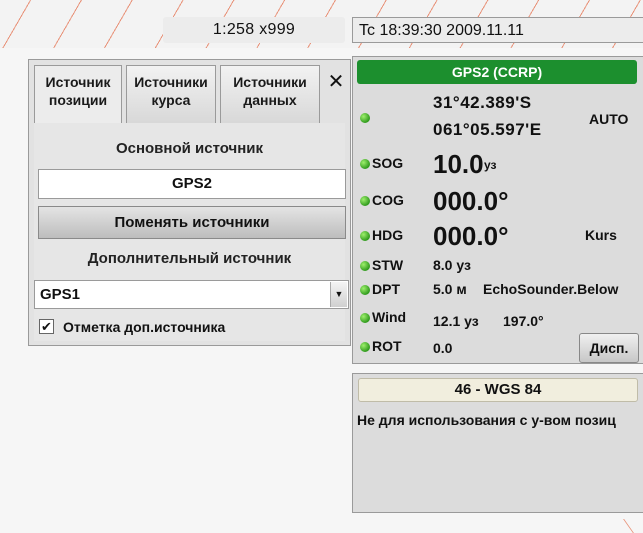 Image resolution: width=643 pixels, height=533 pixels. Describe the element at coordinates (443, 348) in the screenshot. I see `rot-value: 0.0` at that location.